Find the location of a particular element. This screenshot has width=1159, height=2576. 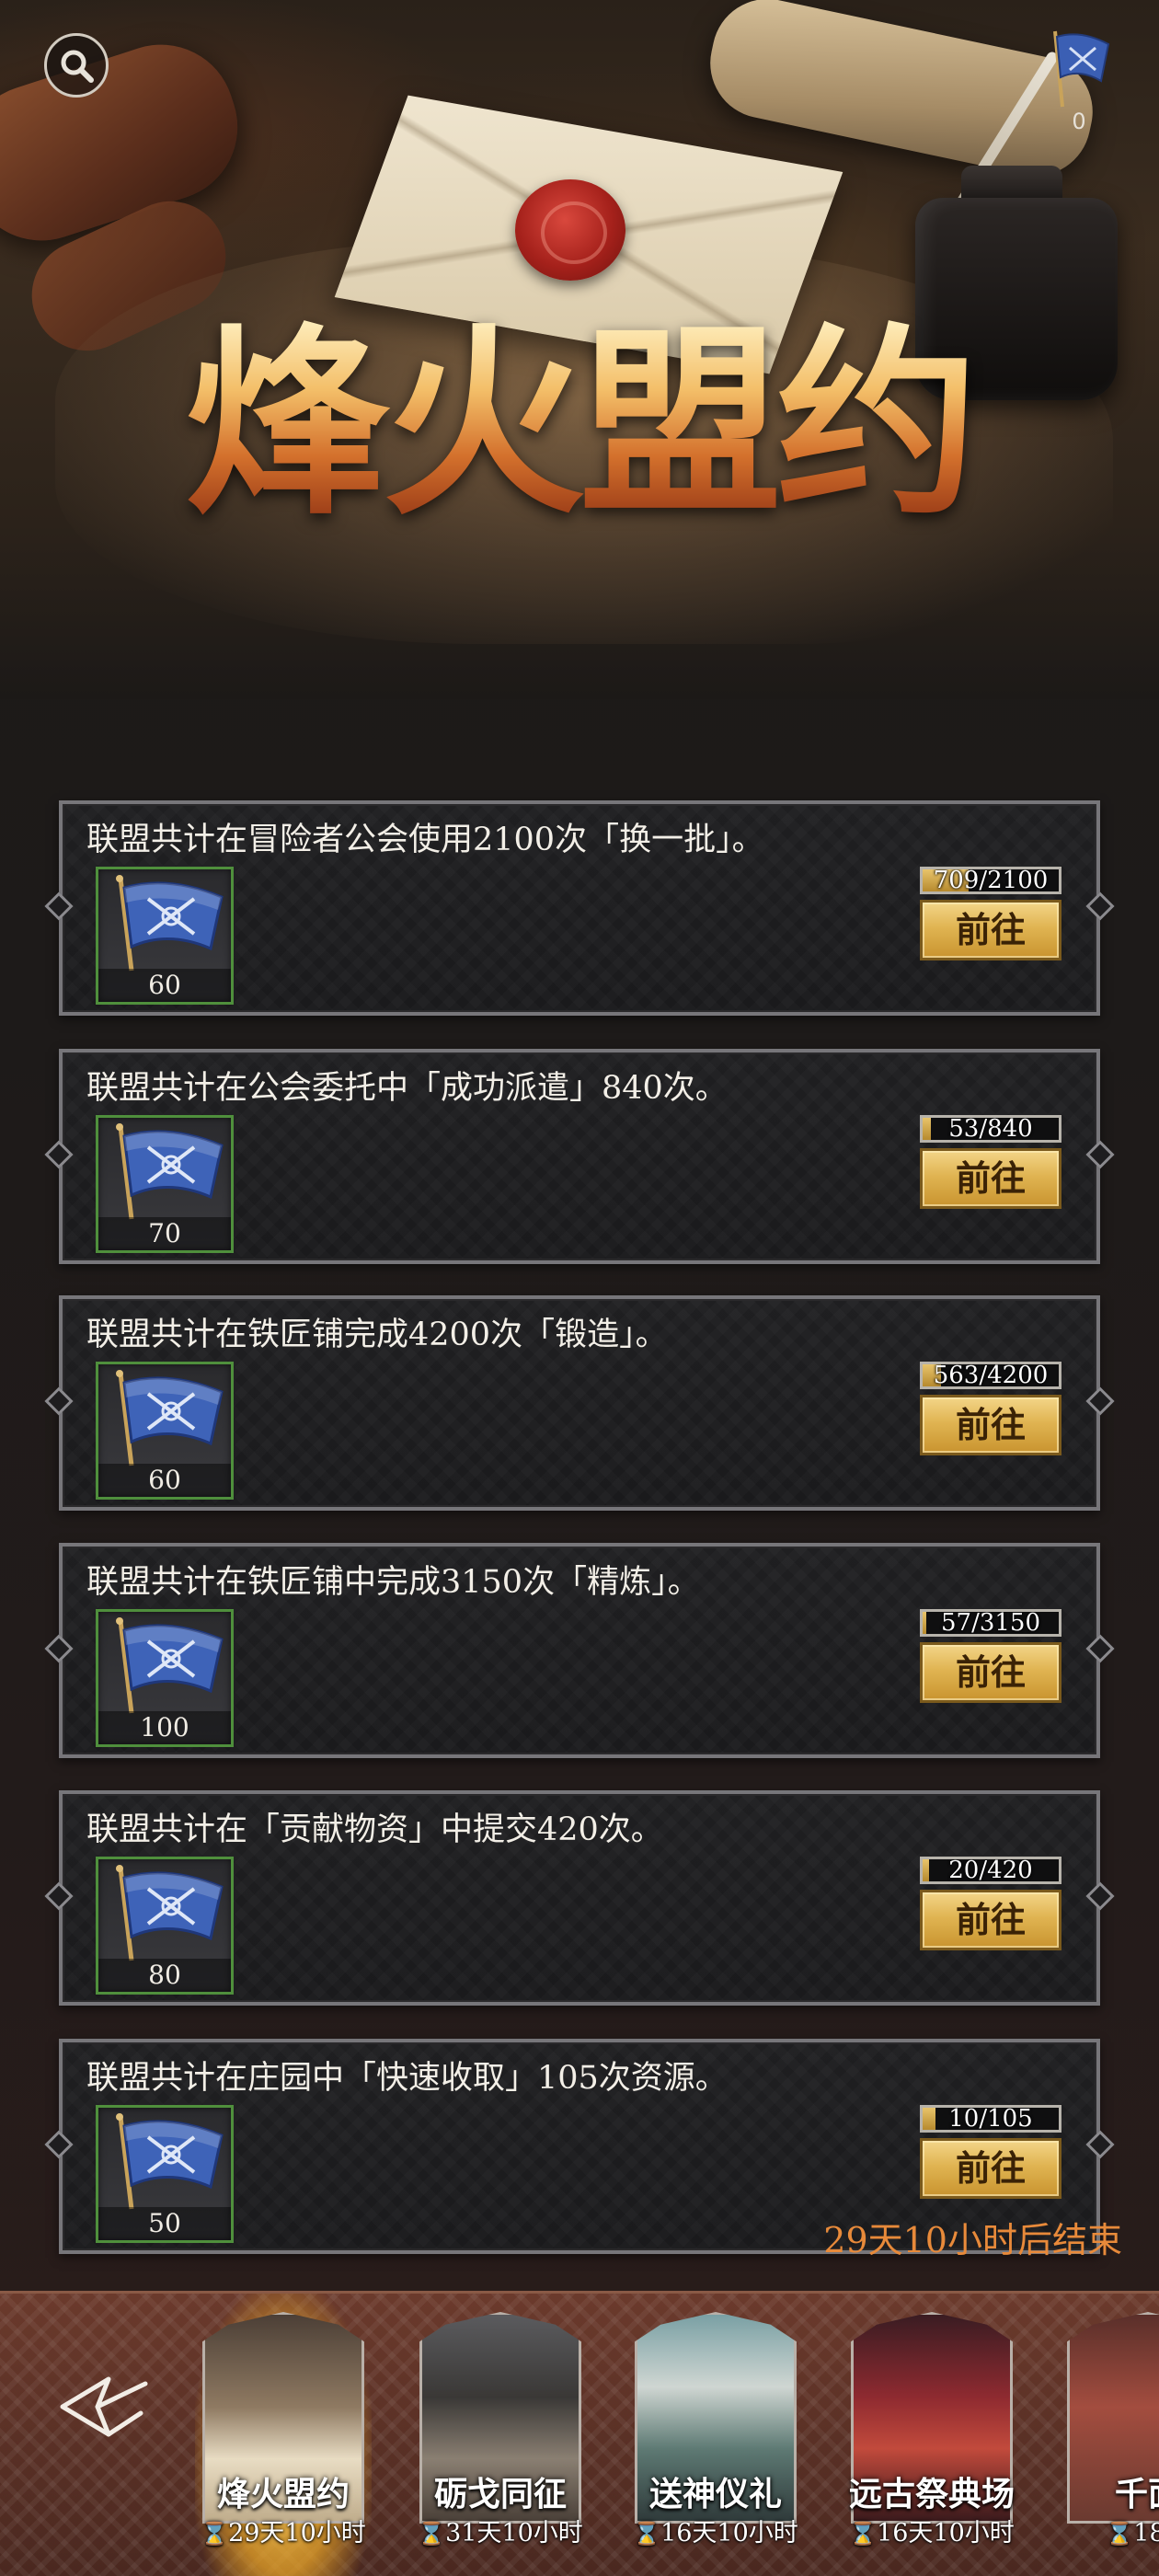

event-tab-name: 烽火盟约 is located at coordinates (283, 2494).